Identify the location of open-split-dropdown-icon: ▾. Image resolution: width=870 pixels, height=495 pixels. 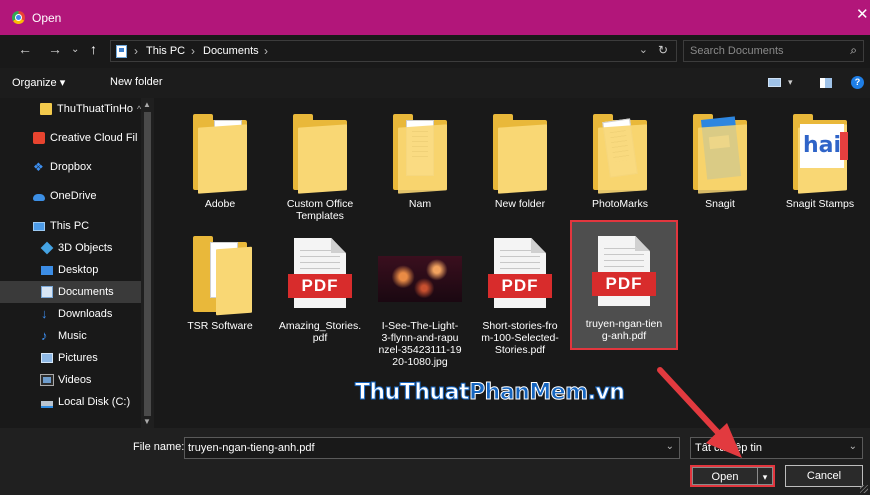
(765, 476).